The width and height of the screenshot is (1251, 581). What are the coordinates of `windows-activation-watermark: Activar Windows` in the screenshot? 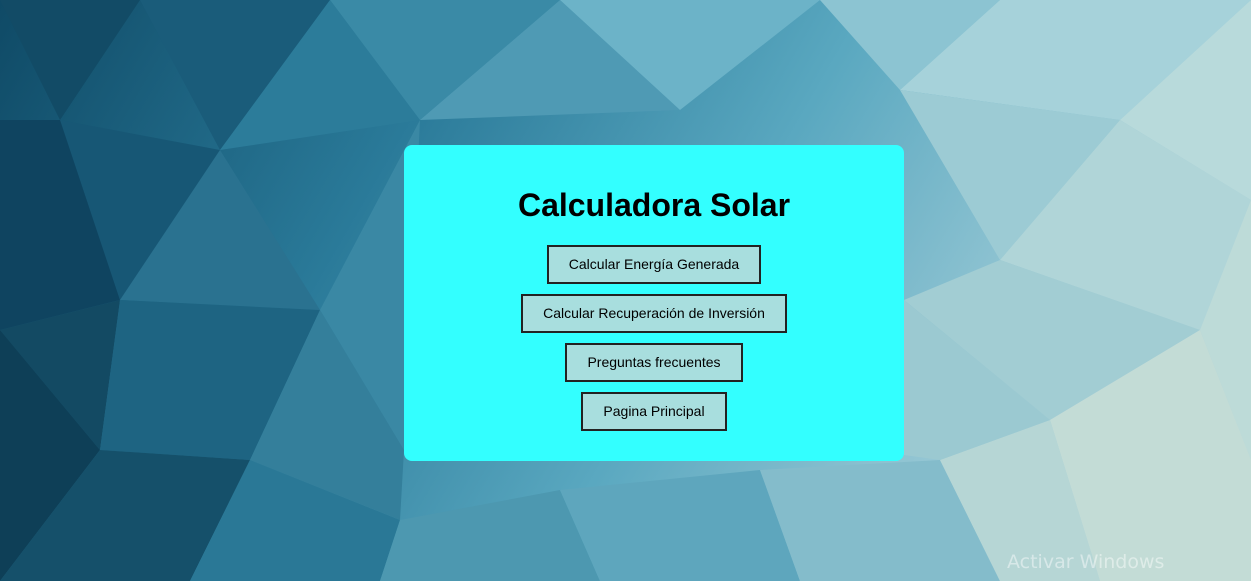 It's located at (1086, 562).